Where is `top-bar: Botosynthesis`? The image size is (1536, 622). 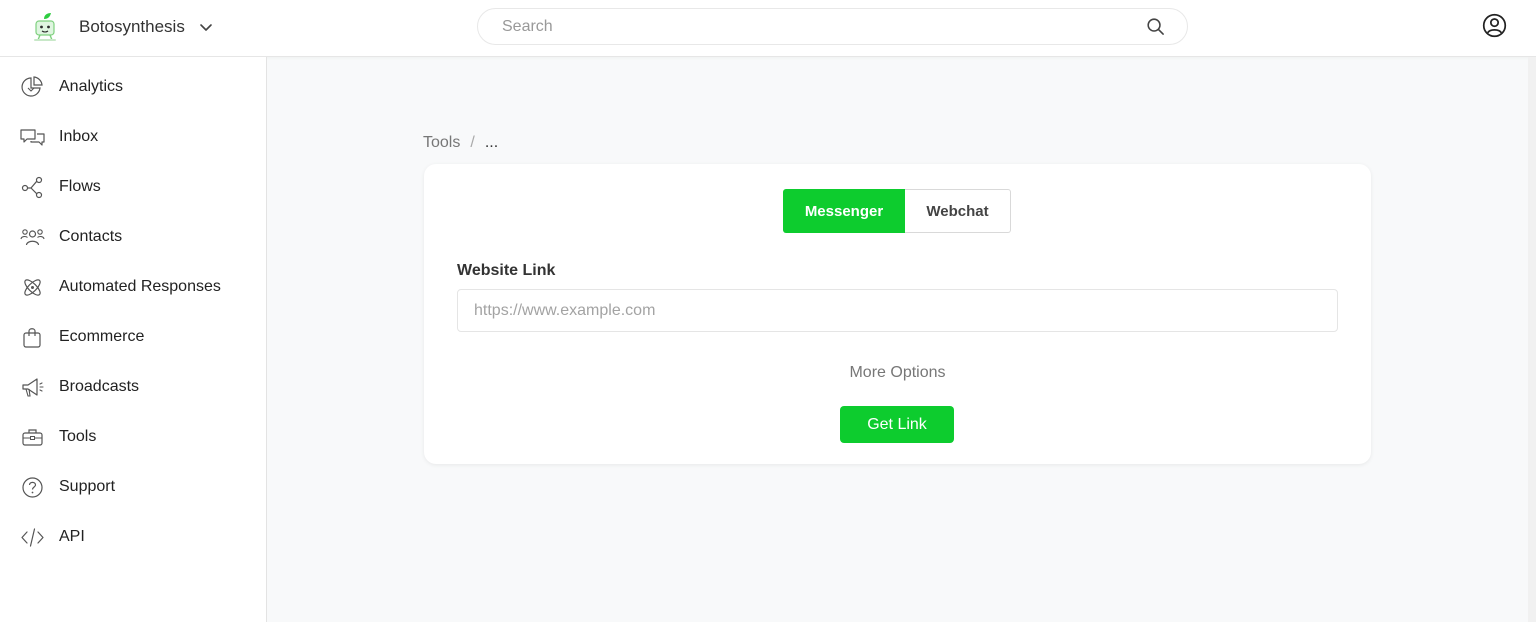
top-bar: Botosynthesis is located at coordinates (768, 28).